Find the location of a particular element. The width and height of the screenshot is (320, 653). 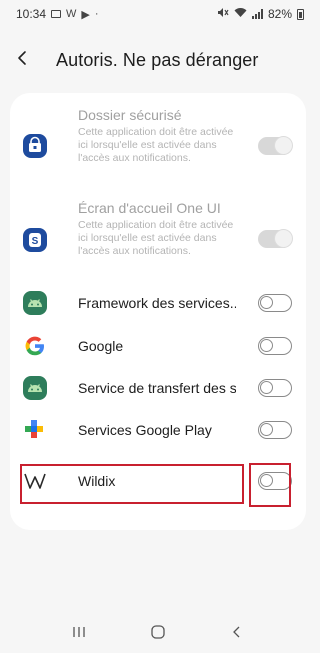

home-button is located at coordinates (158, 635).